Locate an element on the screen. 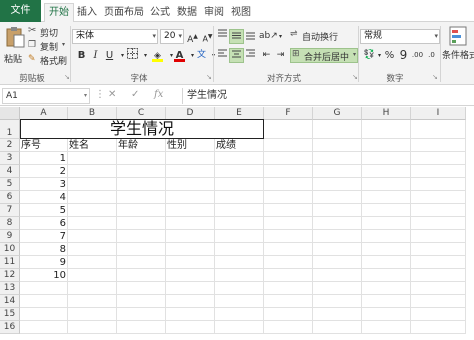 Image resolution: width=474 pixels, height=340 pixels. number-cell: 1 is located at coordinates (44, 158).